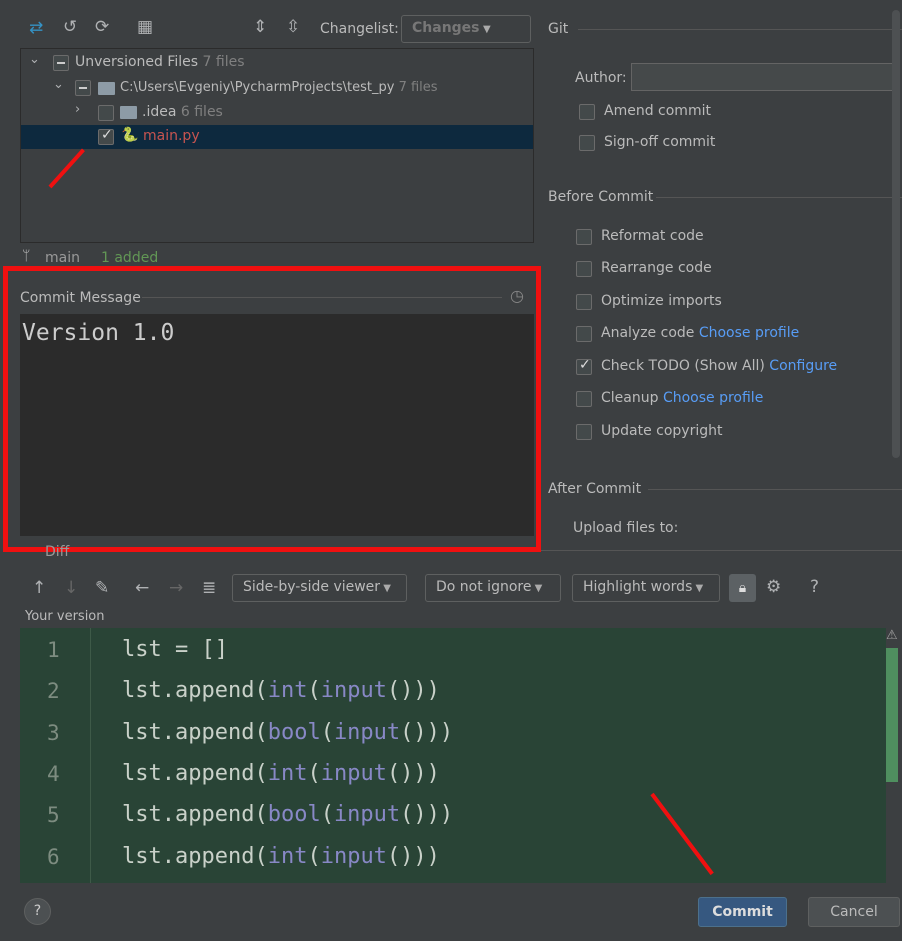 The height and width of the screenshot is (941, 902). Describe the element at coordinates (854, 912) in the screenshot. I see `cancel-button: Cancel` at that location.